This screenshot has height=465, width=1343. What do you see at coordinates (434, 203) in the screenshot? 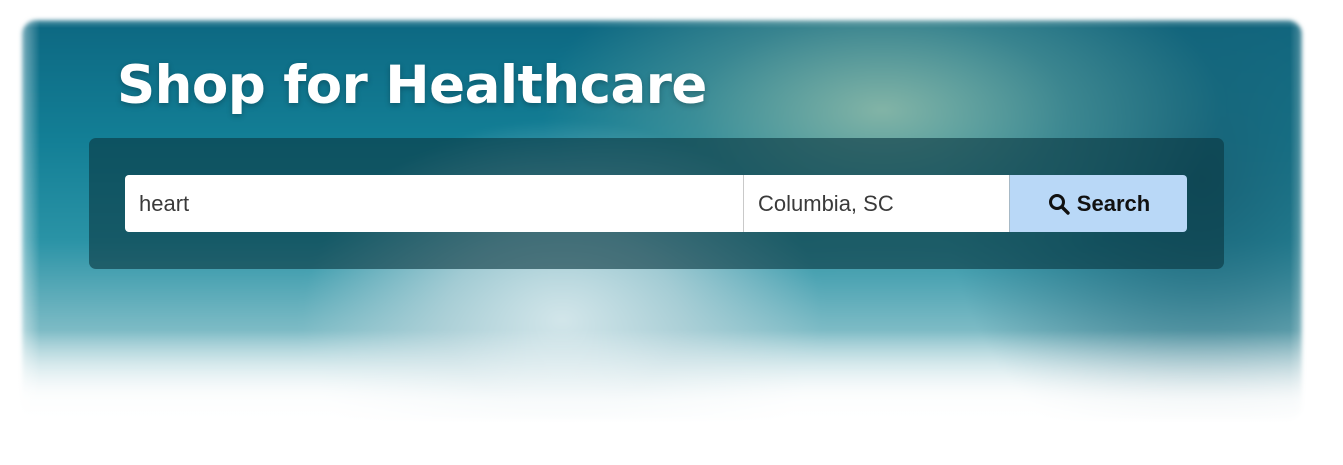
I see `search-query-input` at bounding box center [434, 203].